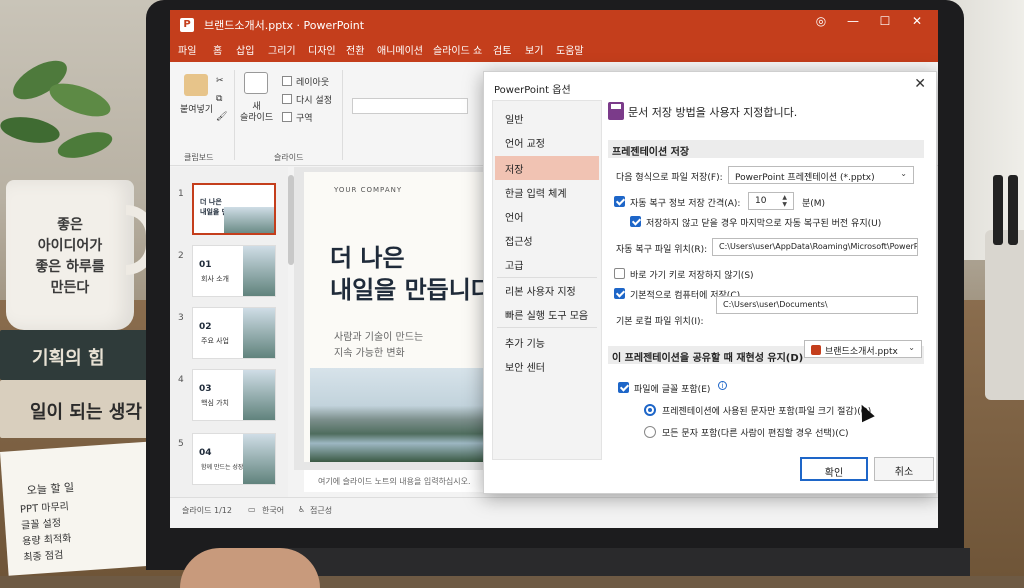  What do you see at coordinates (525, 142) in the screenshot?
I see `nav-item-proofing: 언어 교정` at bounding box center [525, 142].